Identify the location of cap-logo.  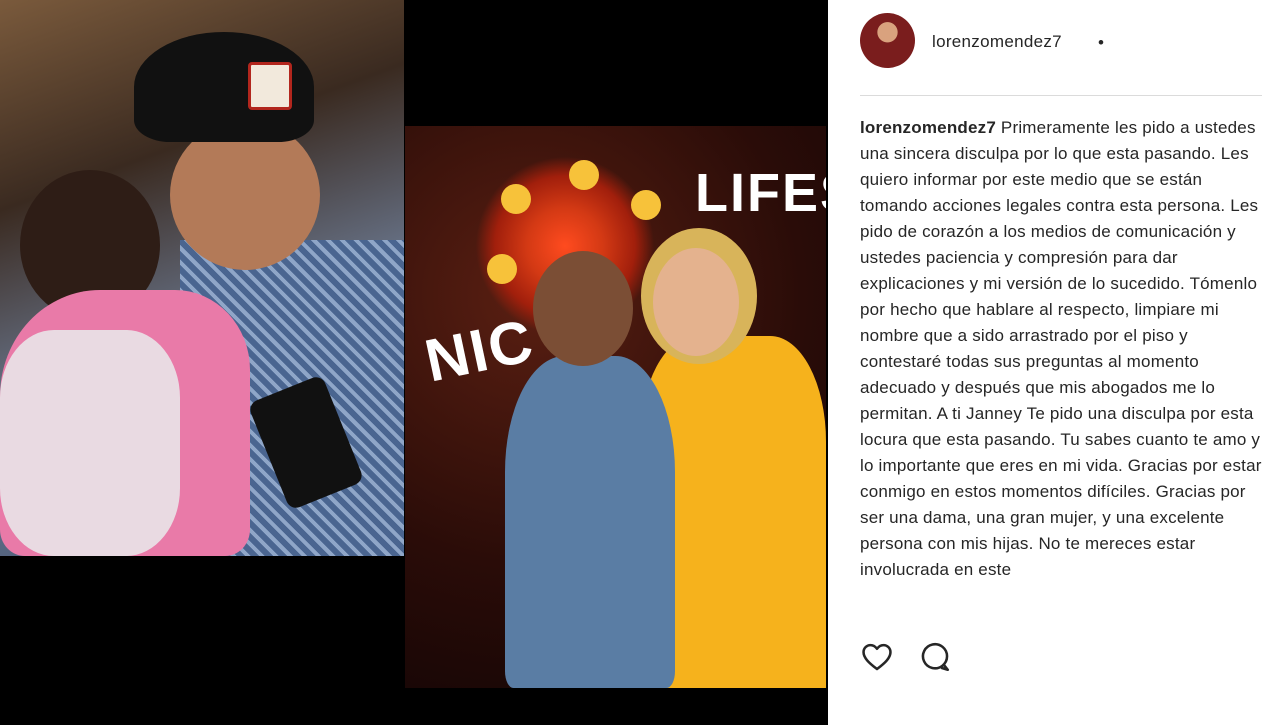
(270, 86).